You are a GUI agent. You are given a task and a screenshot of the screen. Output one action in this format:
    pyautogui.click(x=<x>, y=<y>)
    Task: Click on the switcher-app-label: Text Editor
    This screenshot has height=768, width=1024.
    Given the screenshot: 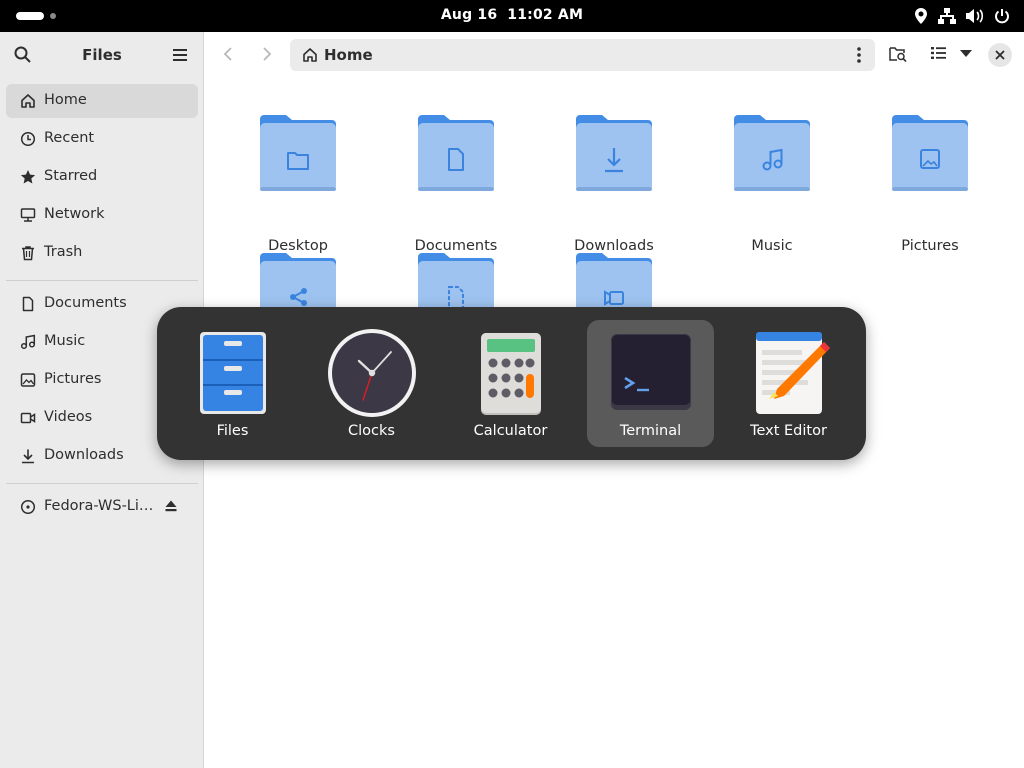 What is the action you would take?
    pyautogui.click(x=788, y=431)
    